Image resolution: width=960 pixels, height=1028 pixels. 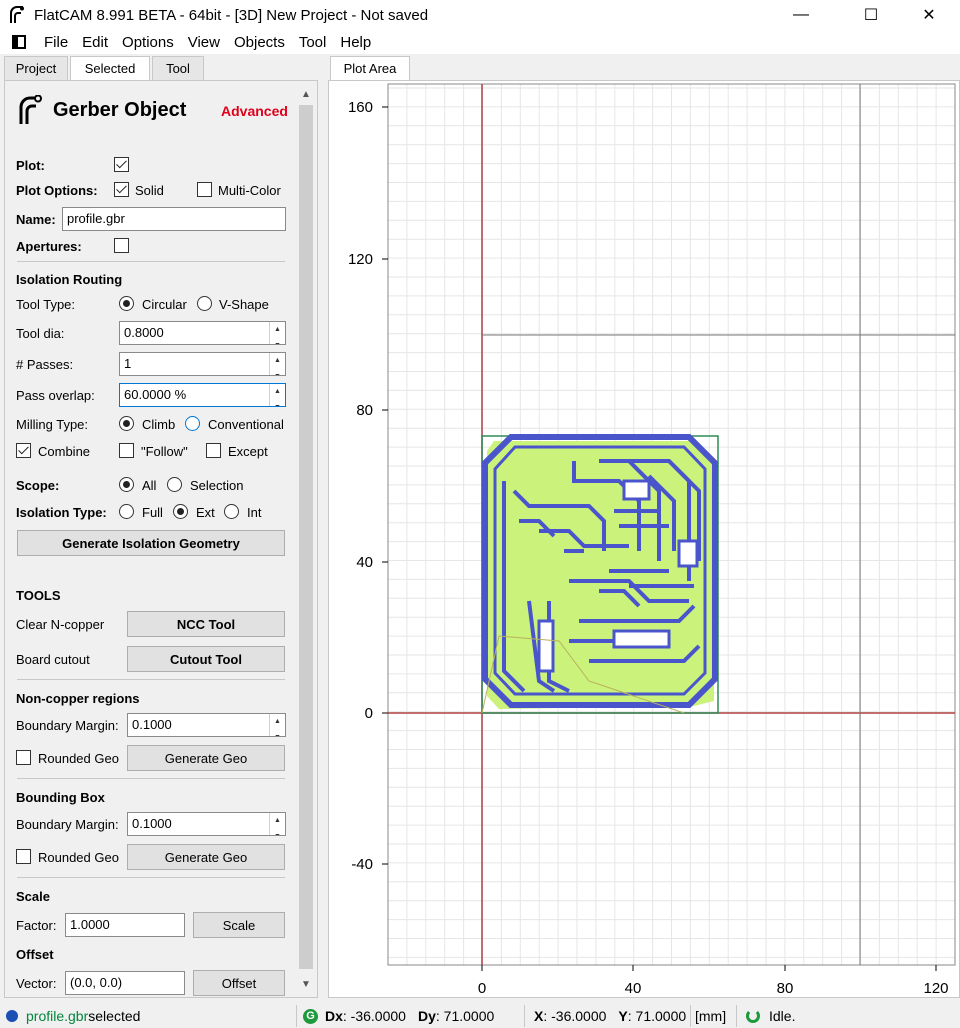 What do you see at coordinates (159, 424) in the screenshot?
I see `climb-label: Climb` at bounding box center [159, 424].